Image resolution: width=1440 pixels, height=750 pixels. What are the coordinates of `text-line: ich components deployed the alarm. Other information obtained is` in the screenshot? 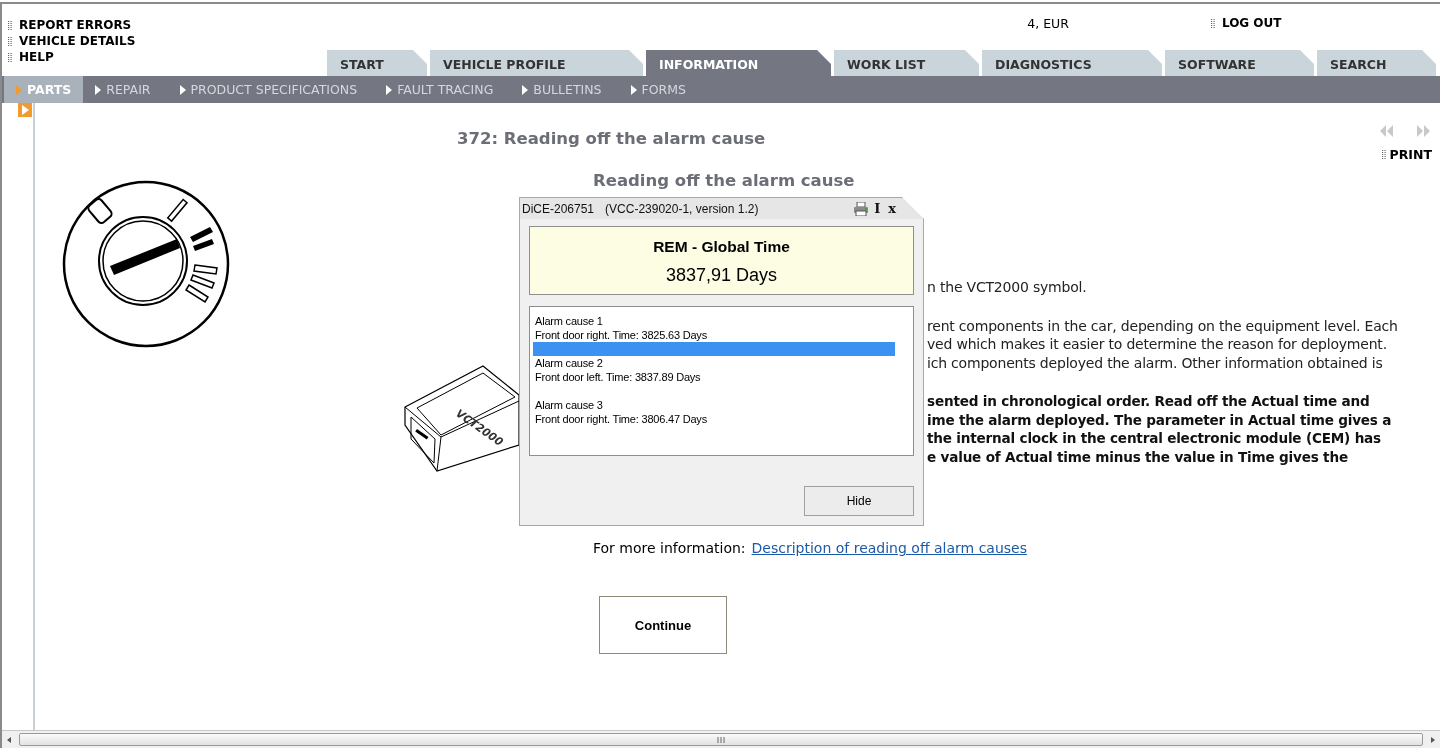 It's located at (1155, 362).